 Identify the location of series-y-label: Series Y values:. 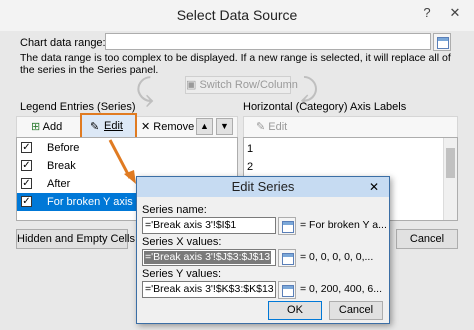
(182, 274).